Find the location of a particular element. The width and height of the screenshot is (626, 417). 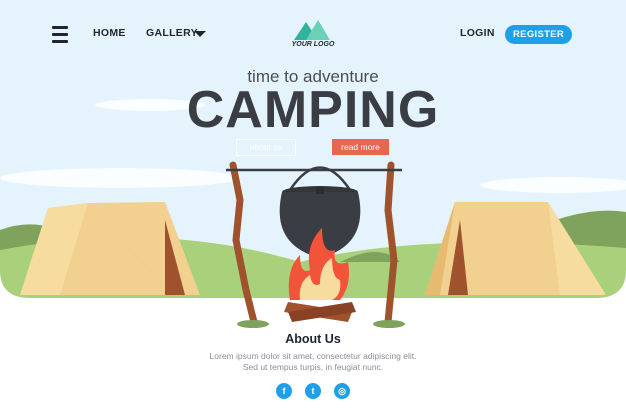

nav-home-link: HOME is located at coordinates (109, 33).